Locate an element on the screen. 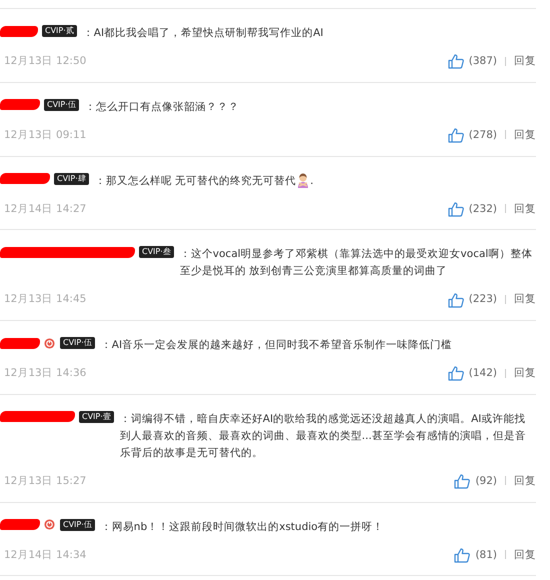  comment-text: ：网易nb！！这跟前段时间微软出的xstudio有的一拼呀！ is located at coordinates (242, 526).